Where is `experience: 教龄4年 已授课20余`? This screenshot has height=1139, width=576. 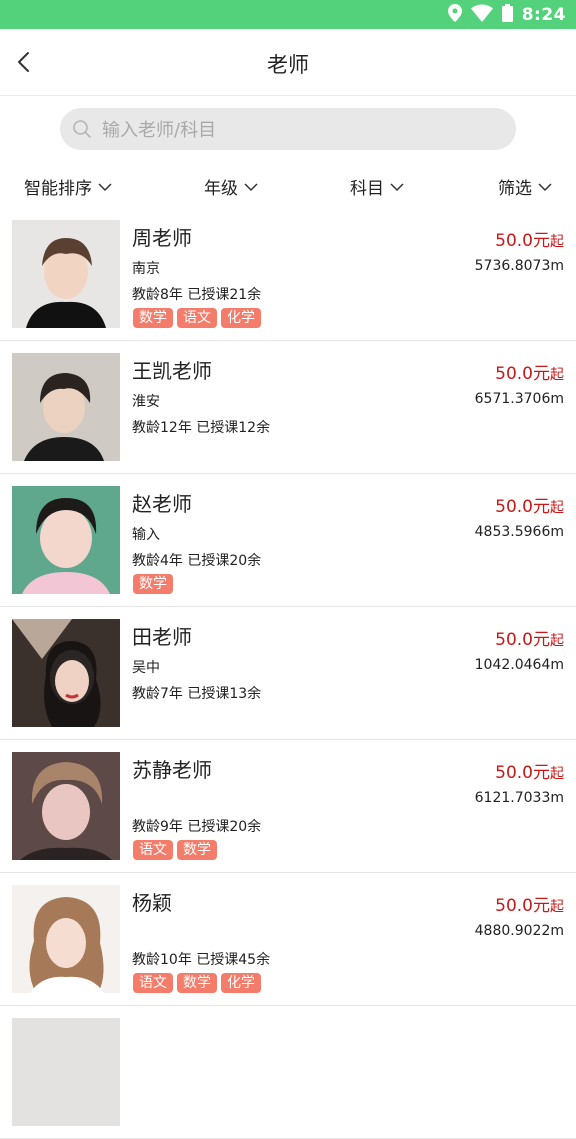 experience: 教龄4年 已授课20余 is located at coordinates (197, 561).